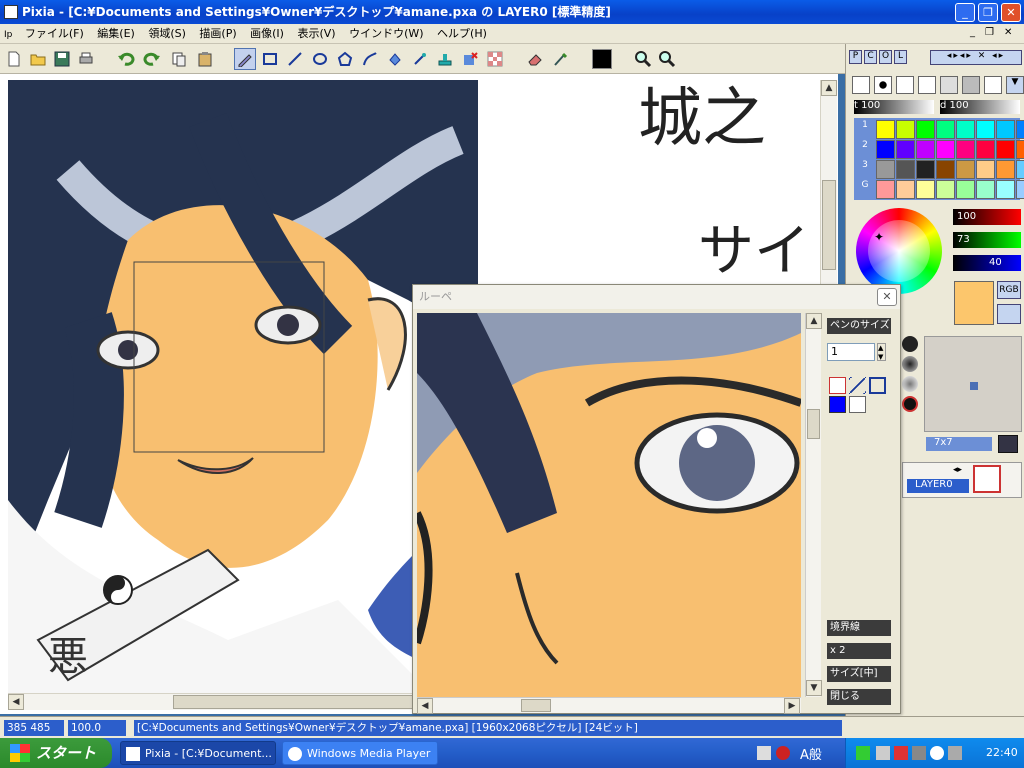 The width and height of the screenshot is (1024, 768). What do you see at coordinates (560, 59) in the screenshot?
I see `brush-icon` at bounding box center [560, 59].